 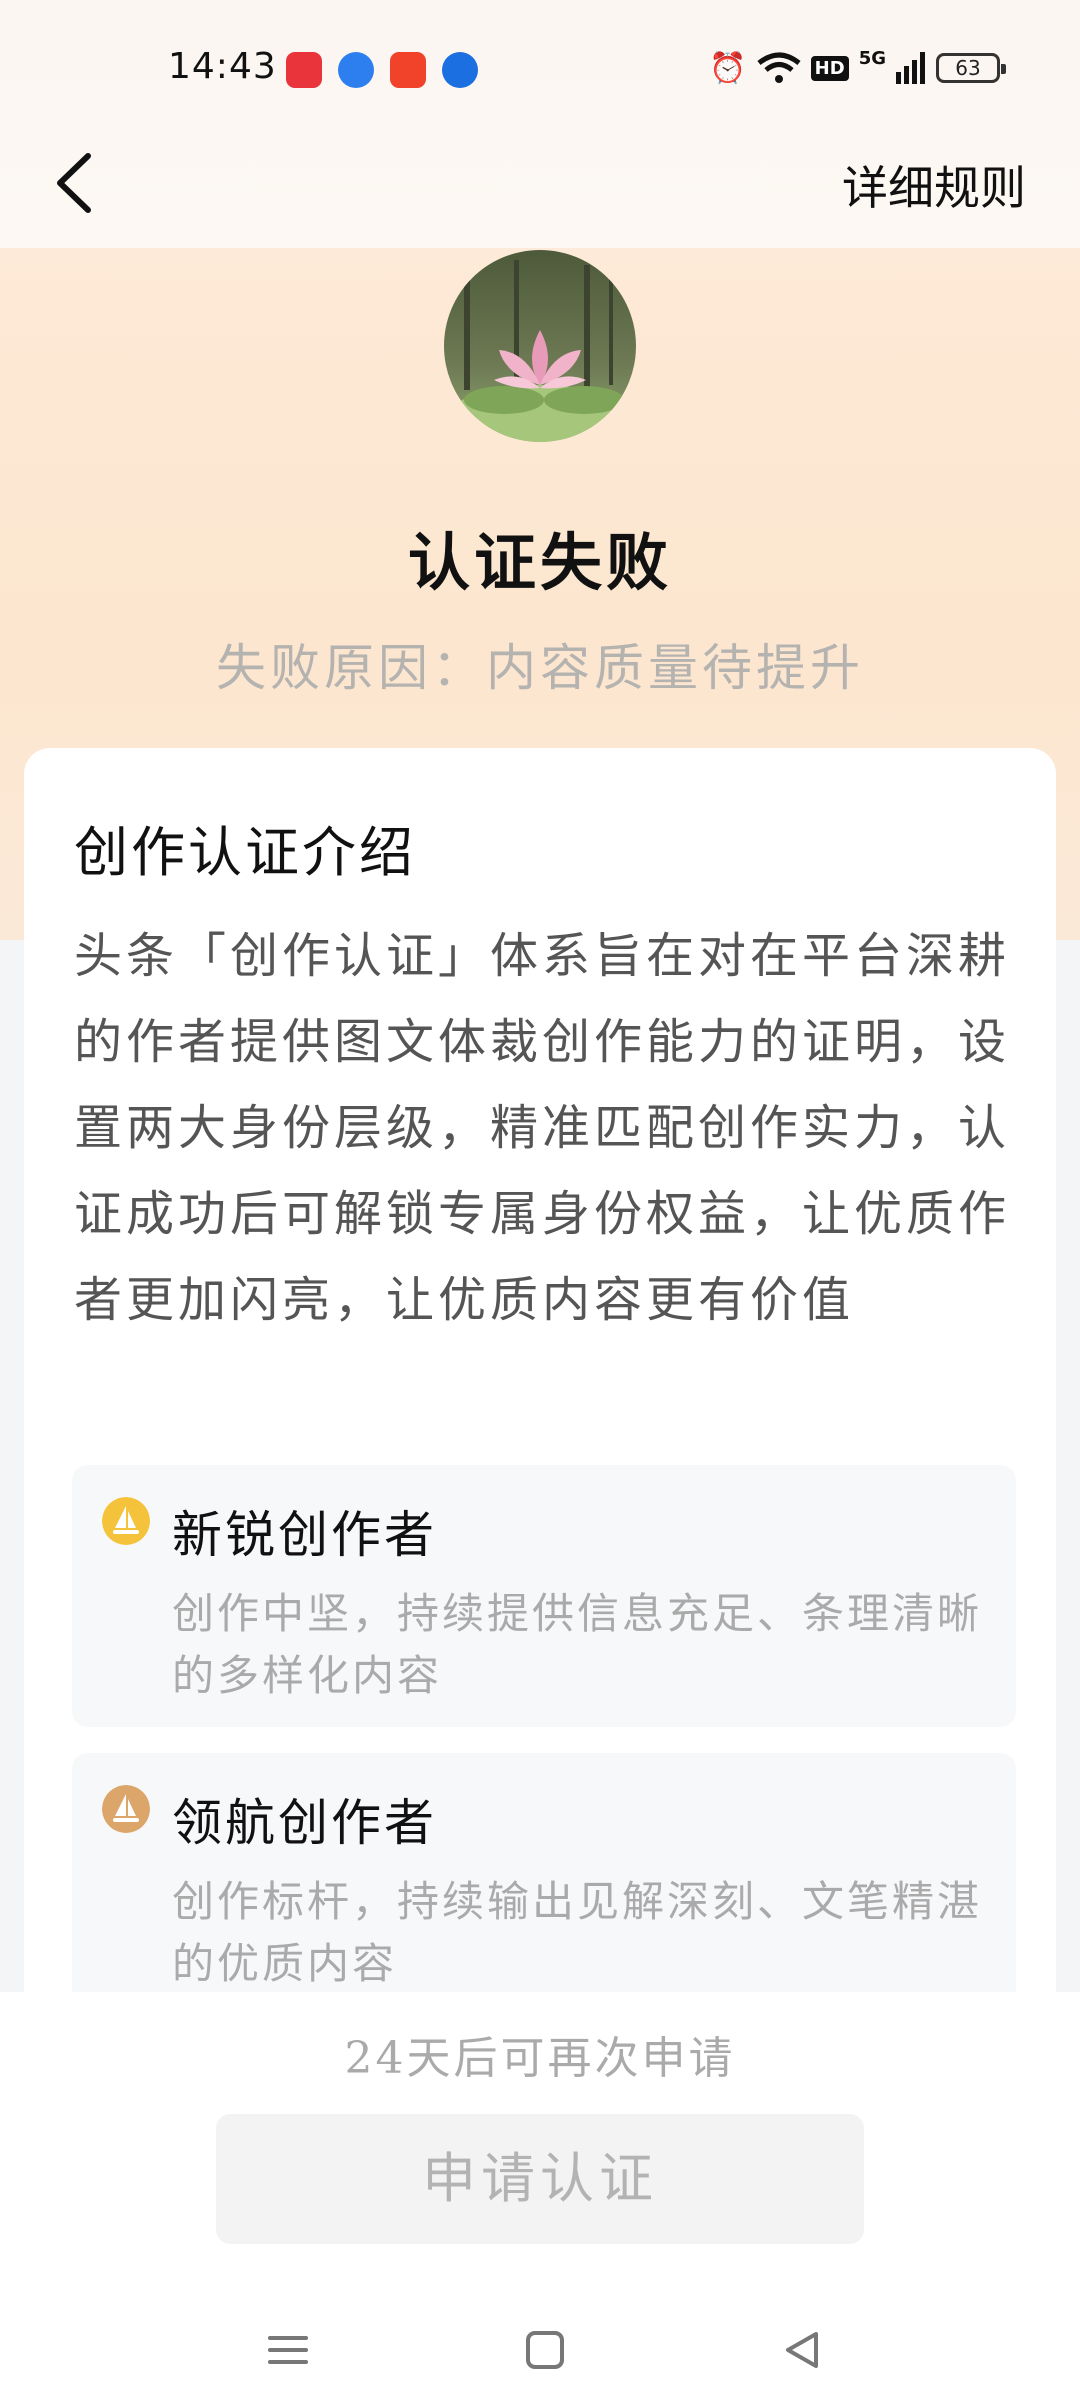 I want to click on alarm-icon: ⏰, so click(x=728, y=68).